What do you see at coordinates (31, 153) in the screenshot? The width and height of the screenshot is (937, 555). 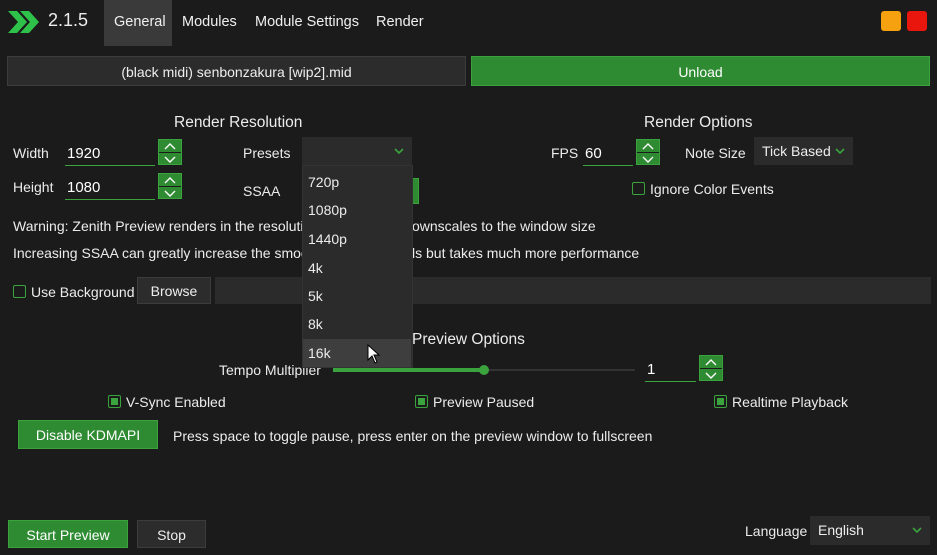 I see `width-label: Width` at bounding box center [31, 153].